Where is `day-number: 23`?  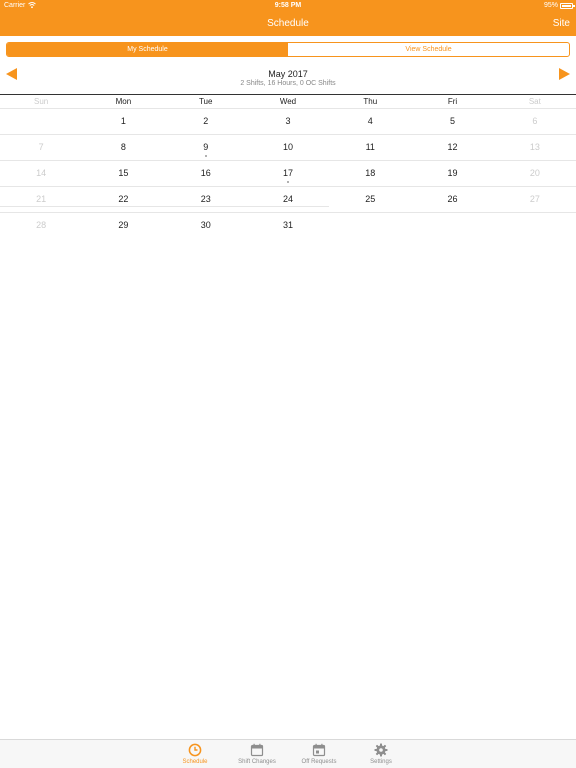 day-number: 23 is located at coordinates (205, 199).